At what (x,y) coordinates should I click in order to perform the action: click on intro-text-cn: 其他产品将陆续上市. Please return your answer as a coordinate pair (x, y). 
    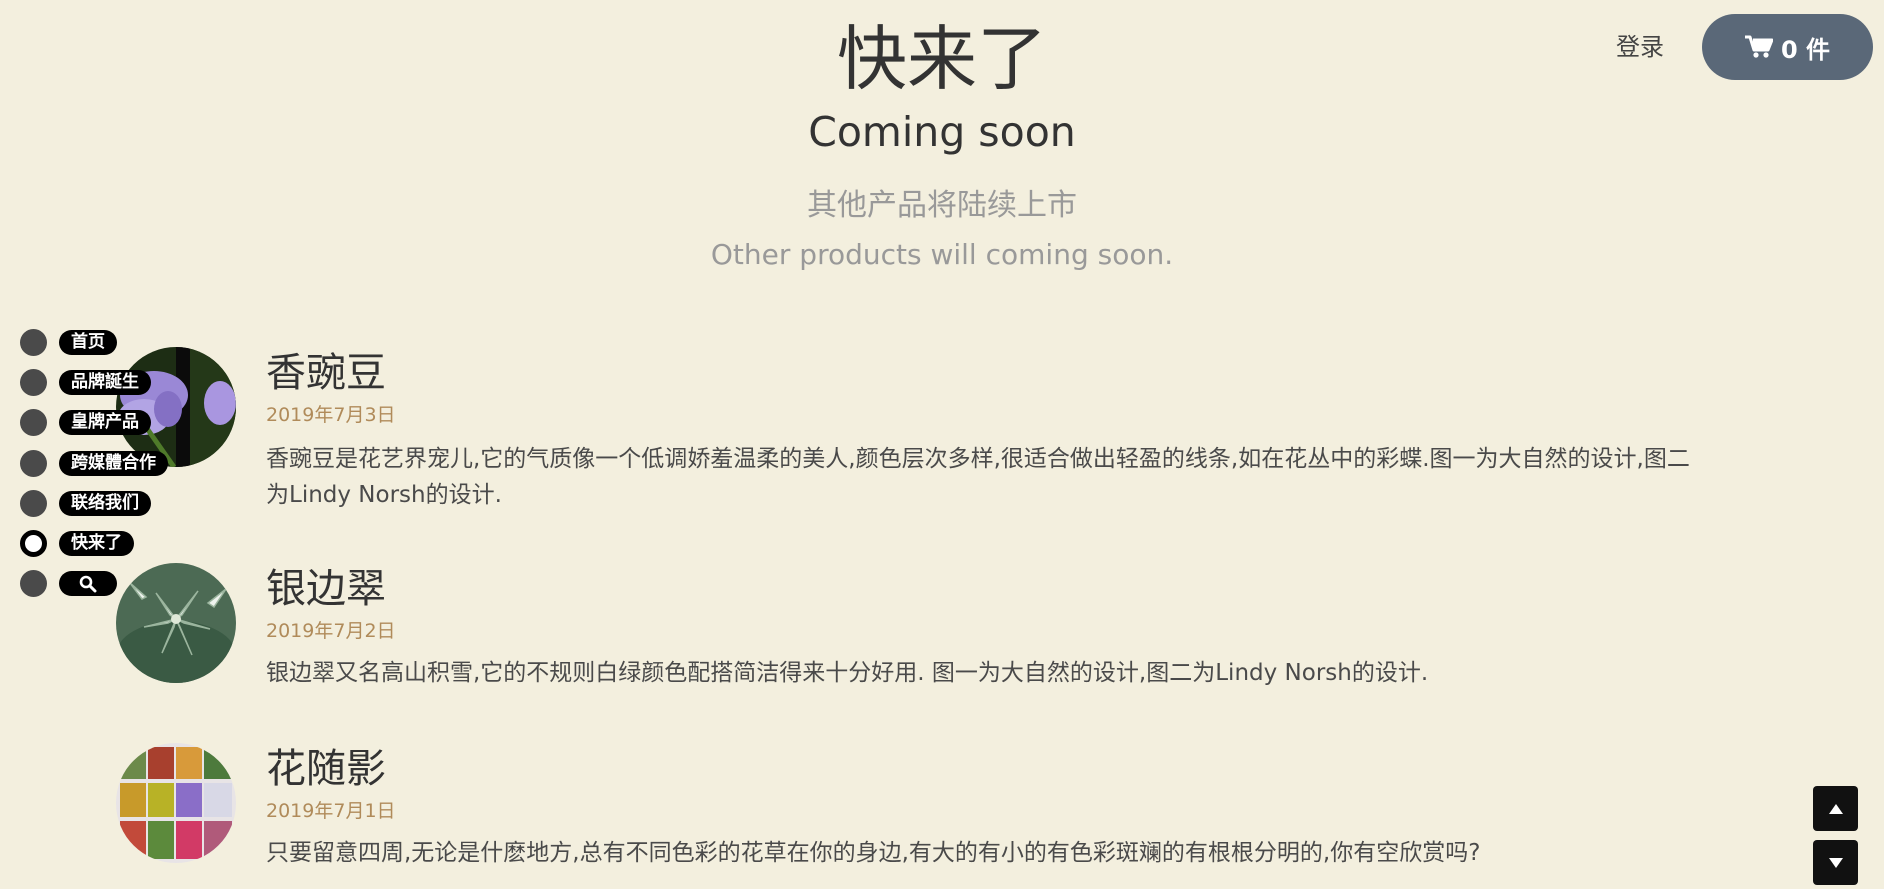
    Looking at the image, I should click on (942, 205).